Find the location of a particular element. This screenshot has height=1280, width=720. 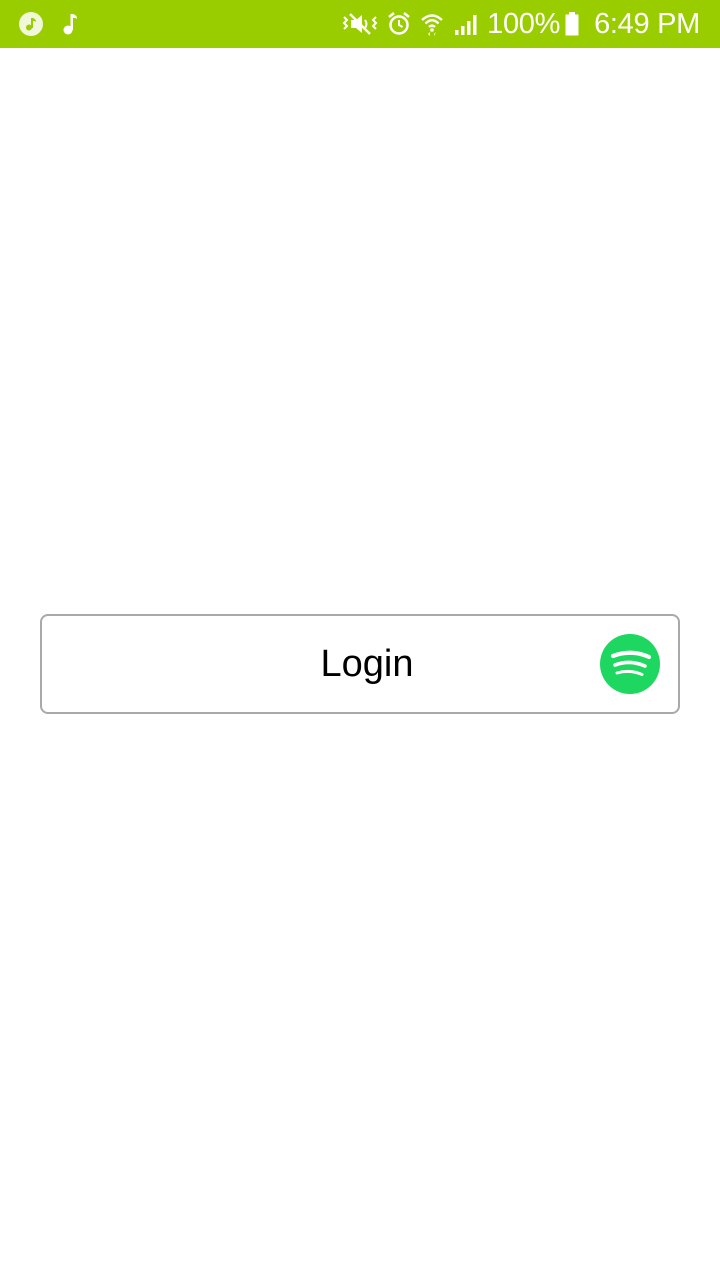

wifi-icon is located at coordinates (432, 24).